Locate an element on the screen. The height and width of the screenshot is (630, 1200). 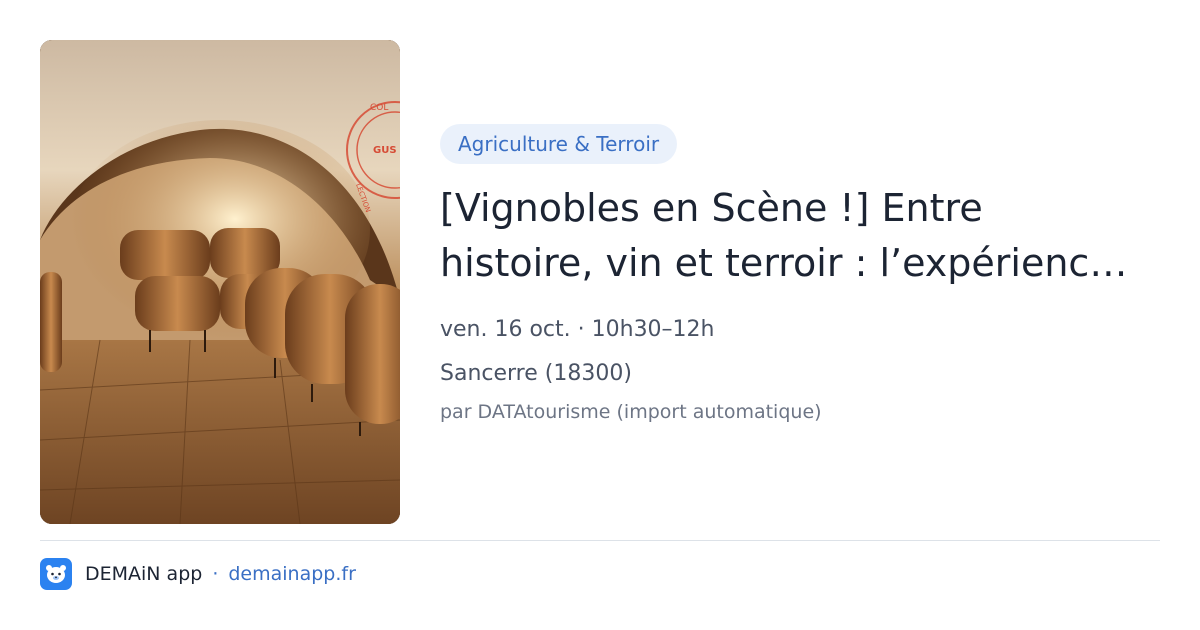
demain-bear-icon is located at coordinates (56, 574).